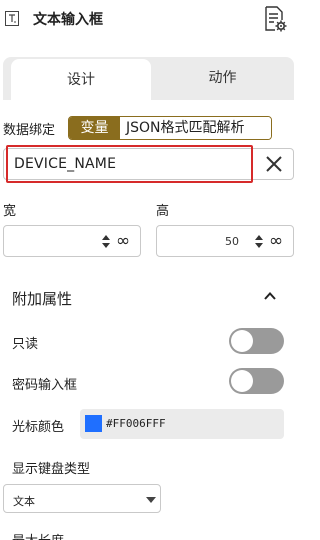 The image size is (320, 540). I want to click on height-value: 50, so click(232, 241).